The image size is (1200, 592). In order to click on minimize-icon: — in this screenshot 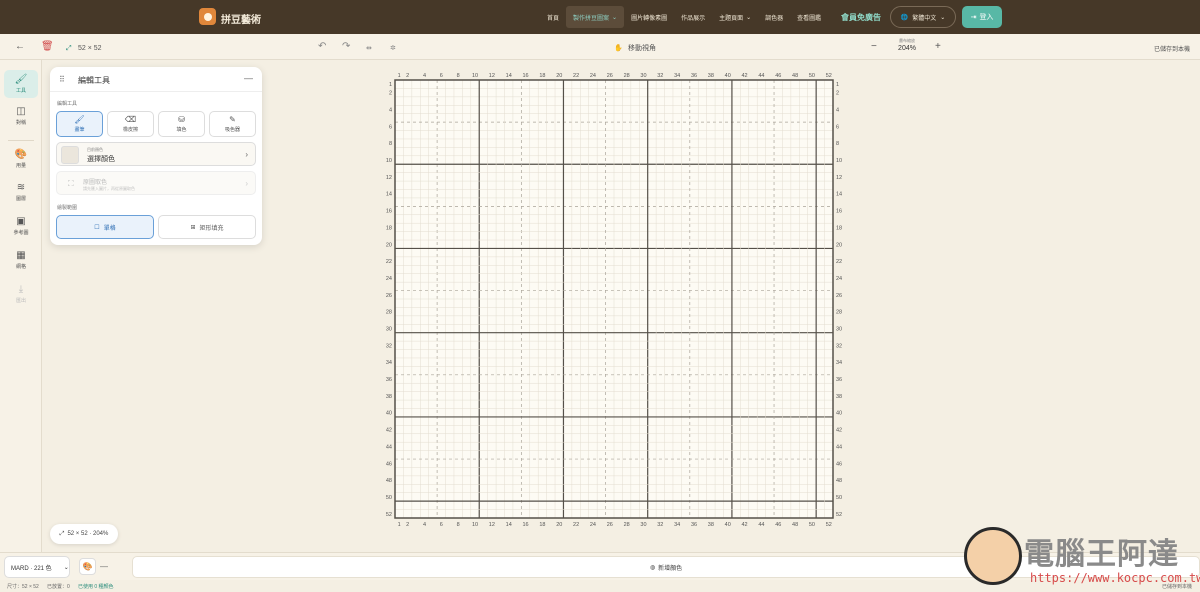, I will do `click(248, 78)`.